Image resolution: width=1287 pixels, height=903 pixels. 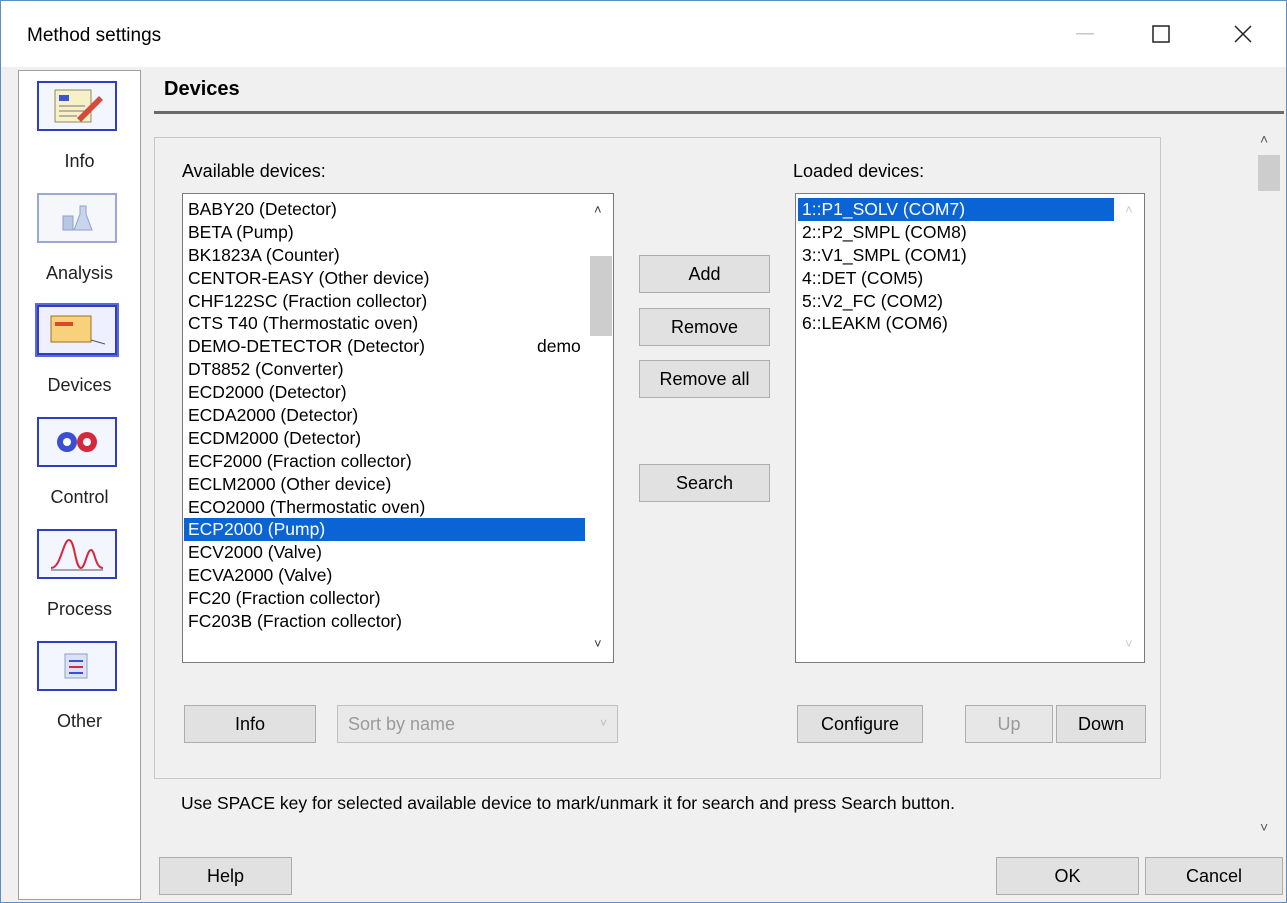 I want to click on list-item-label: BABY20 (Detector), so click(x=262, y=209).